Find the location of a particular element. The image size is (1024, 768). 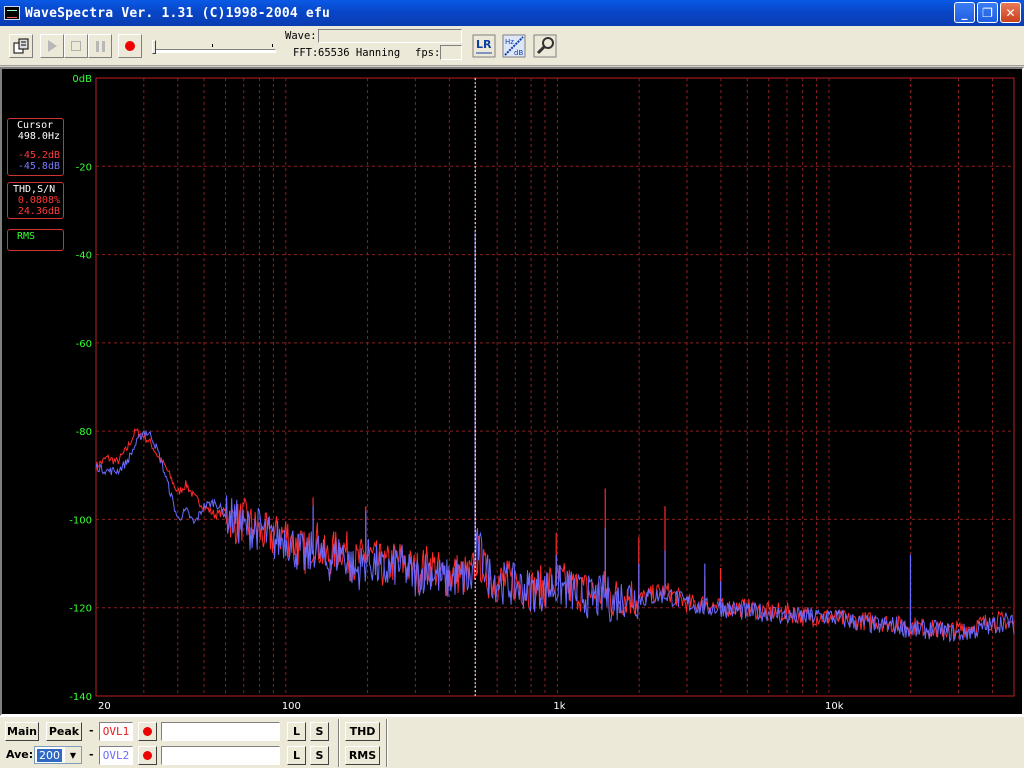

toolbar: Wave: FFT: 65536 Hanning fps: LR Hz dB is located at coordinates (512, 46).